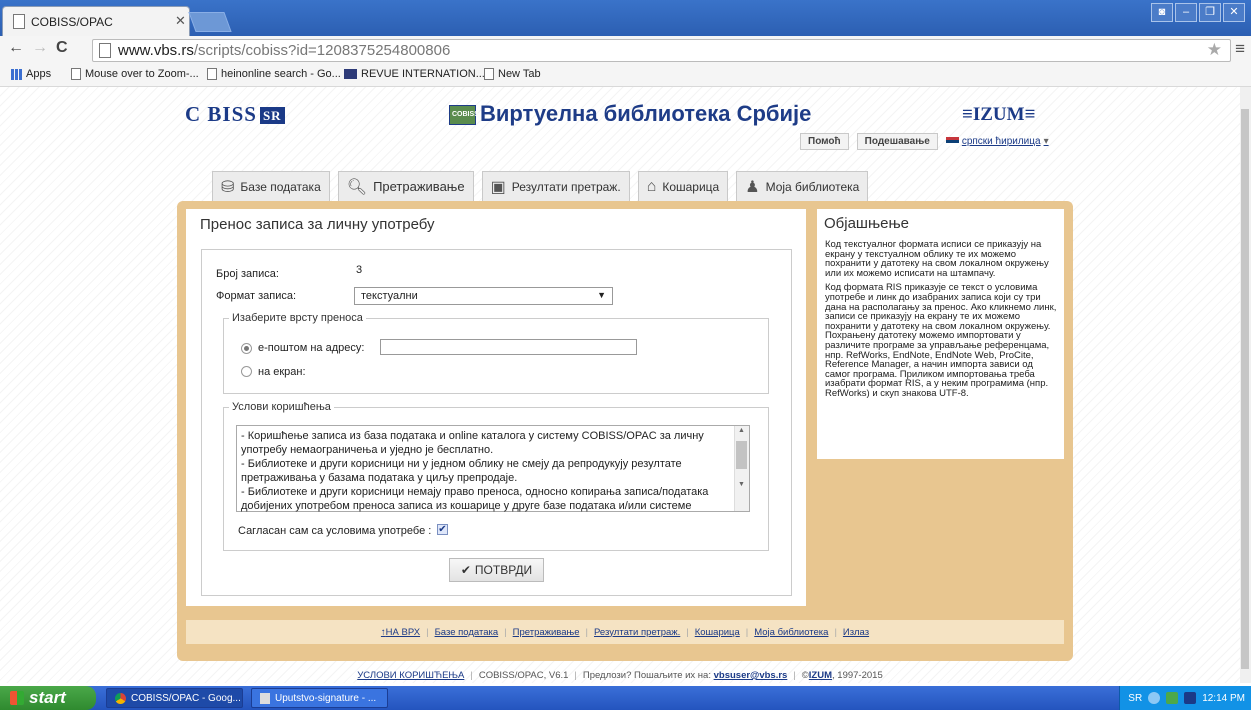 This screenshot has width=1251, height=710. I want to click on tab-my-library: ♟ Моја библиотека, so click(802, 186).